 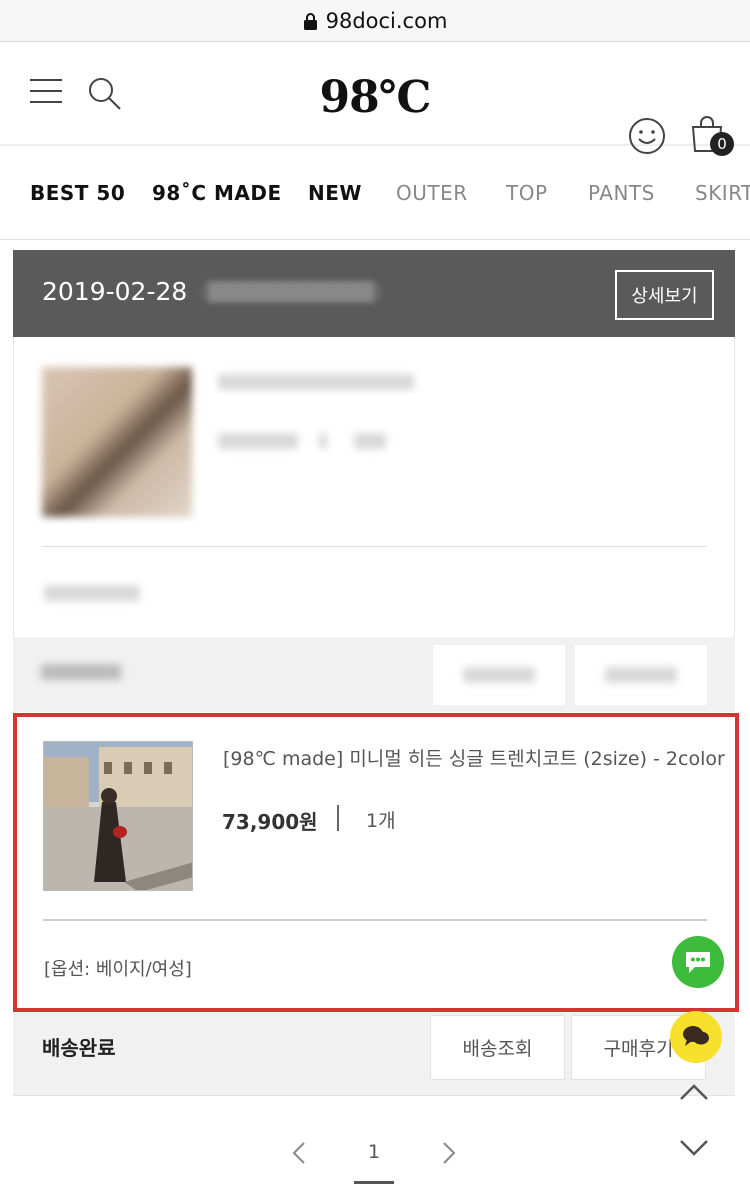 I want to click on redacted-price, so click(x=258, y=441).